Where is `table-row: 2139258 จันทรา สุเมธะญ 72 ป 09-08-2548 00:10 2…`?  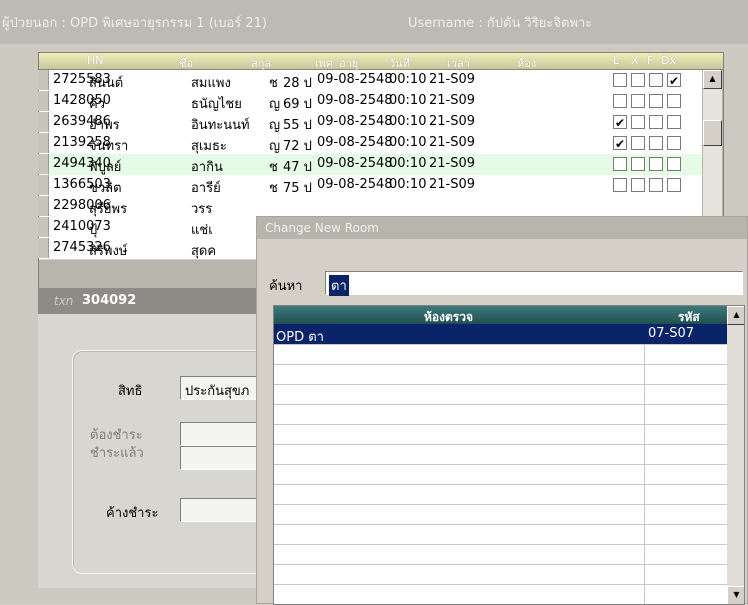
table-row: 2139258 จันทรา สุเมธะญ 72 ป 09-08-2548 00:10 2… is located at coordinates (370, 144).